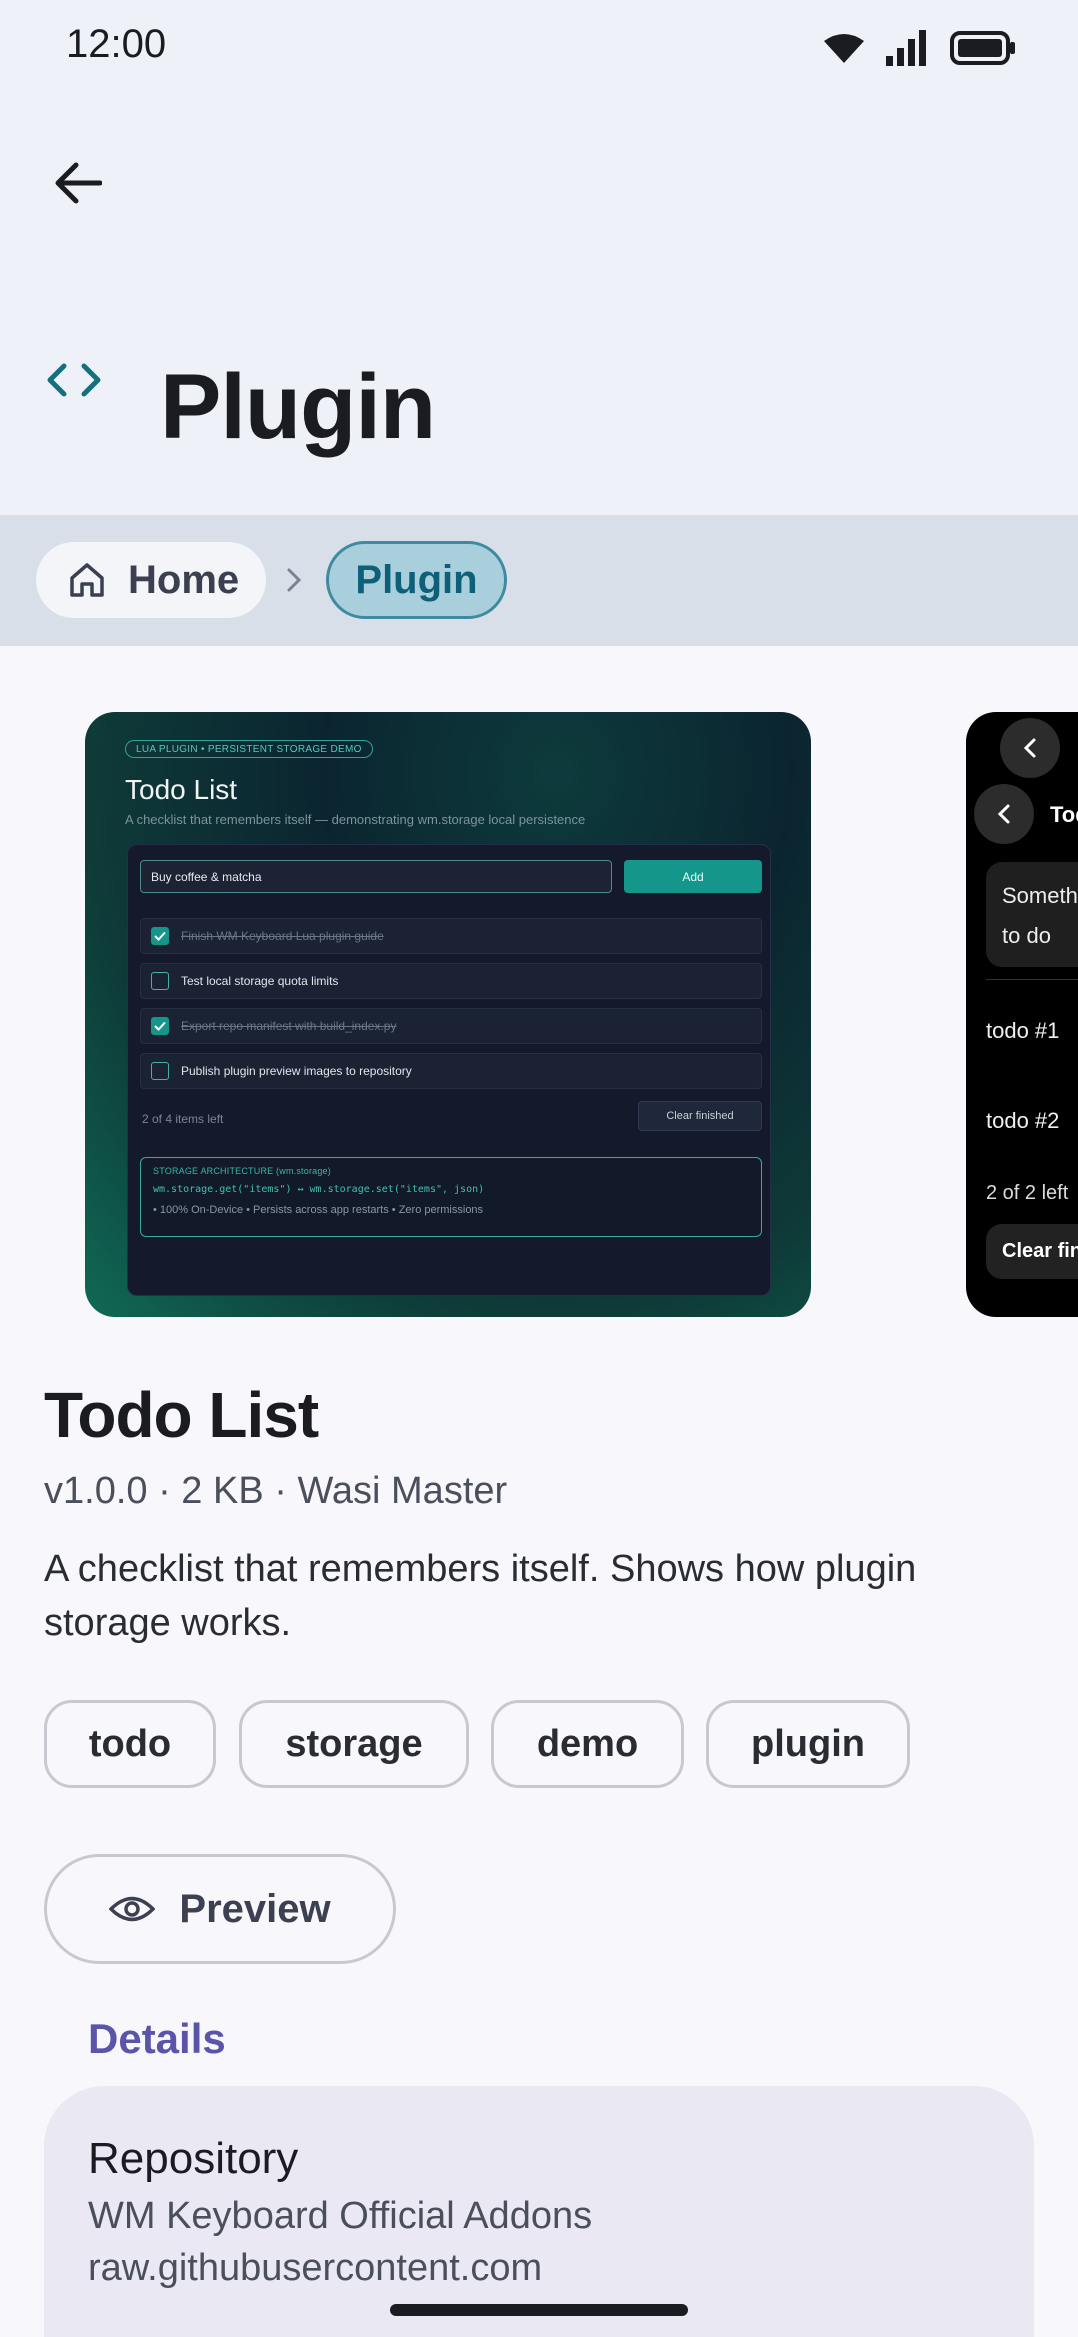 The height and width of the screenshot is (2337, 1078). Describe the element at coordinates (808, 1744) in the screenshot. I see `tag-plugin: plugin` at that location.